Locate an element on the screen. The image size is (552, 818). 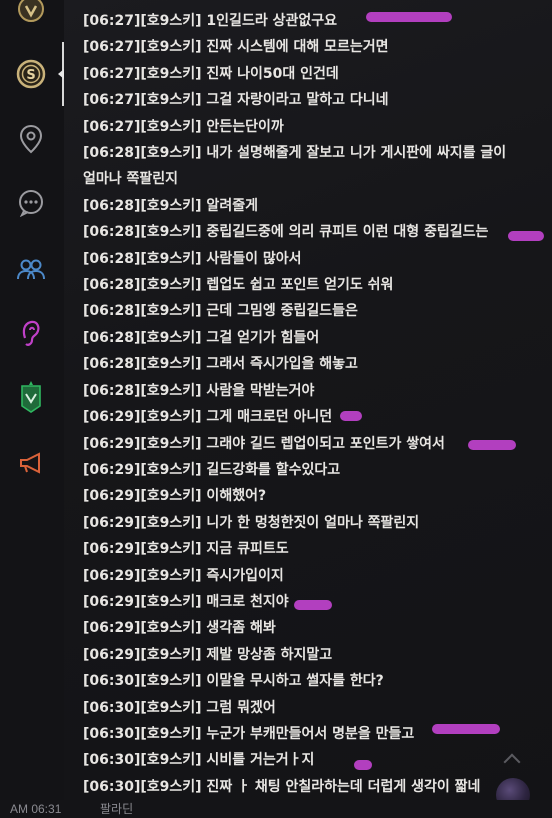
chat-message: [06:29][호9스키] 그게 매크로던 아니던 is located at coordinates (310, 417).